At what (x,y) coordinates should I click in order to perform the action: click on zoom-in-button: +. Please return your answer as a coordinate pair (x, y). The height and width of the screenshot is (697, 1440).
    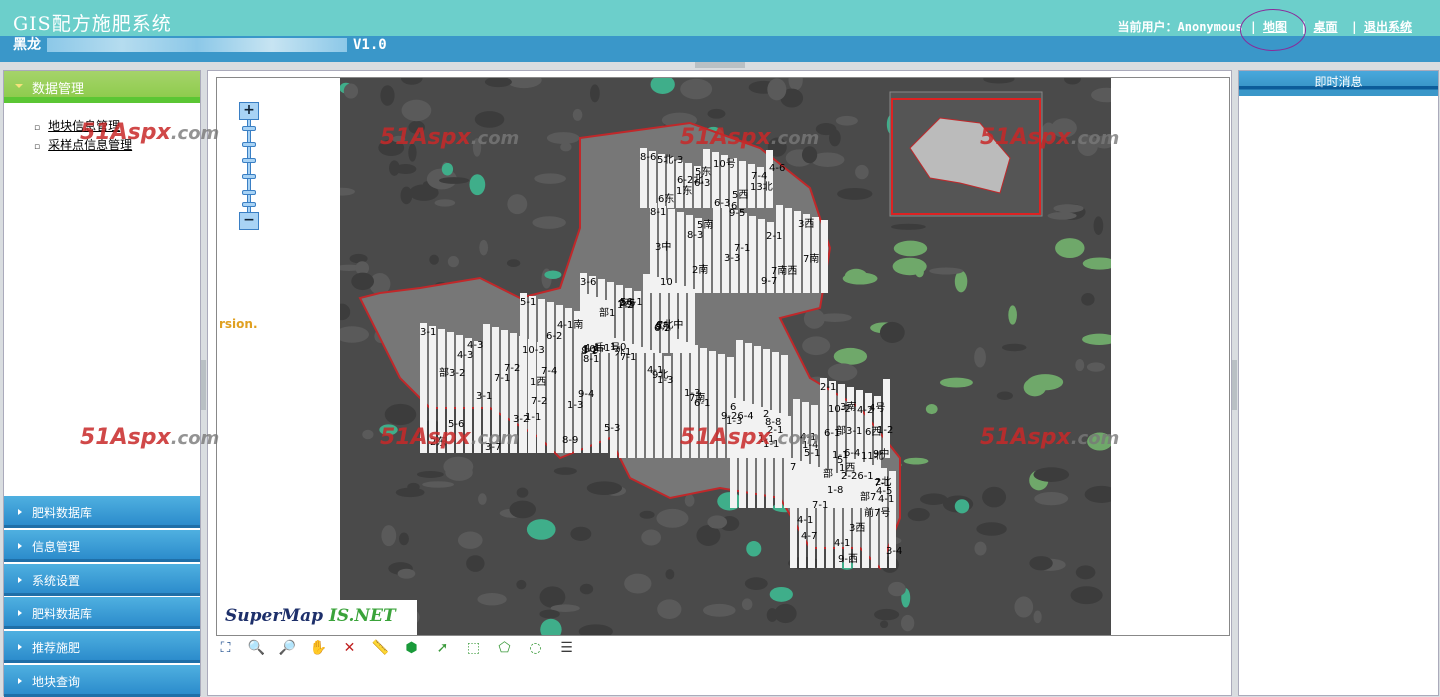
    Looking at the image, I should click on (249, 111).